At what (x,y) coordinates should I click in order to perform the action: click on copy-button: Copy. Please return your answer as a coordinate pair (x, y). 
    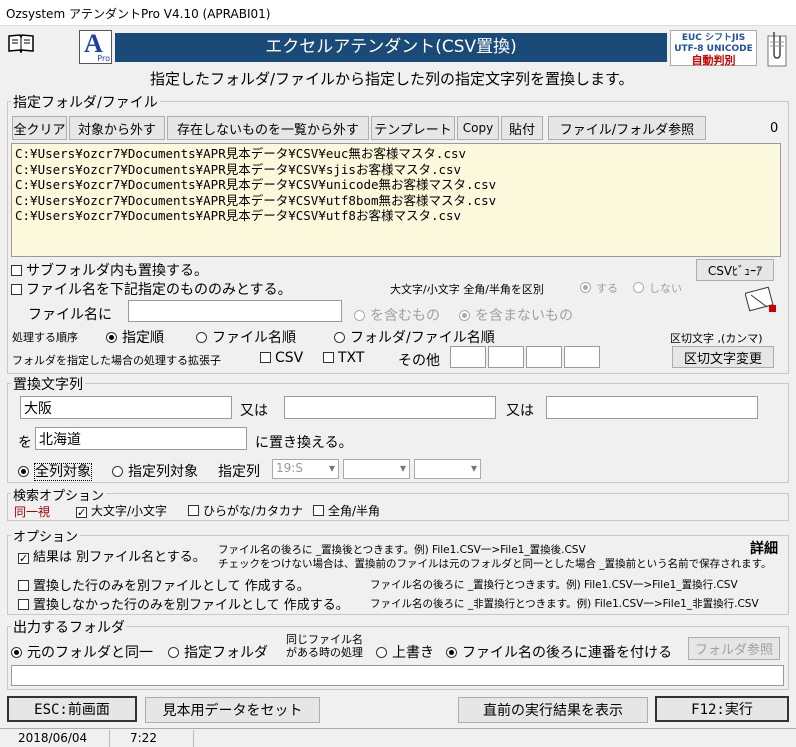
    Looking at the image, I should click on (478, 128).